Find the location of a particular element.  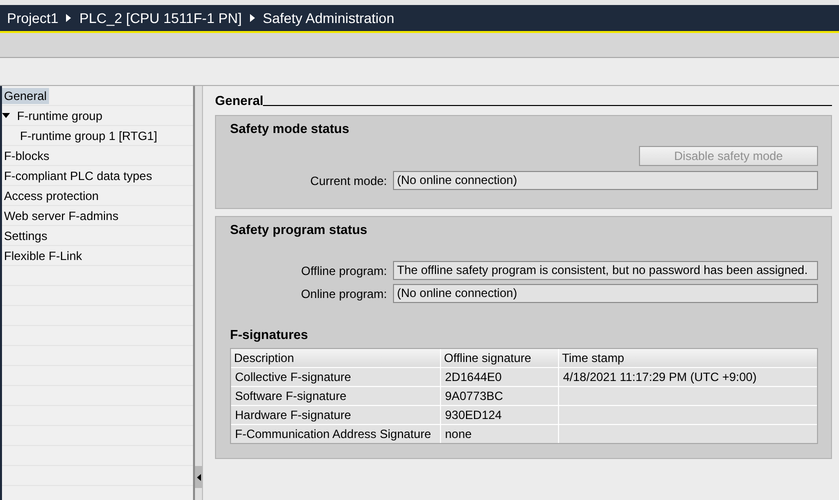

column-header: Time stamp is located at coordinates (688, 358).